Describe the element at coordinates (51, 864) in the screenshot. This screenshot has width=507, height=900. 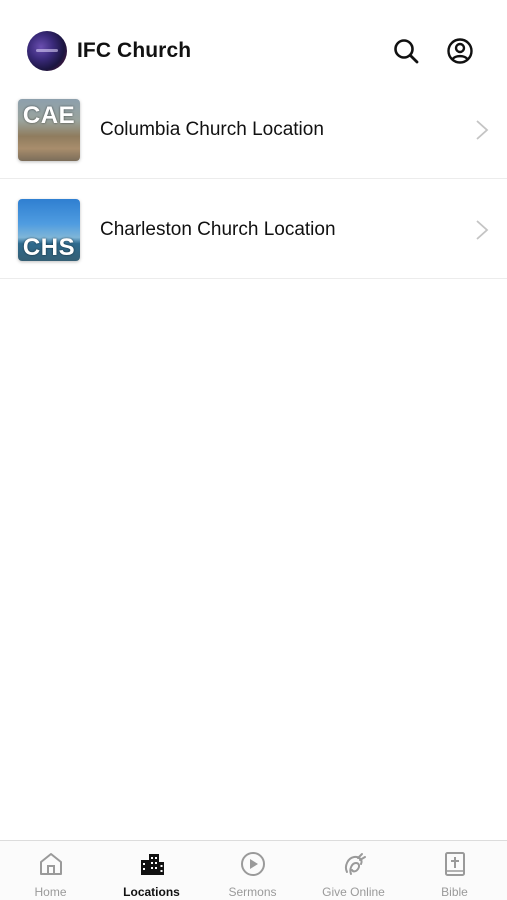
I see `home-icon` at that location.